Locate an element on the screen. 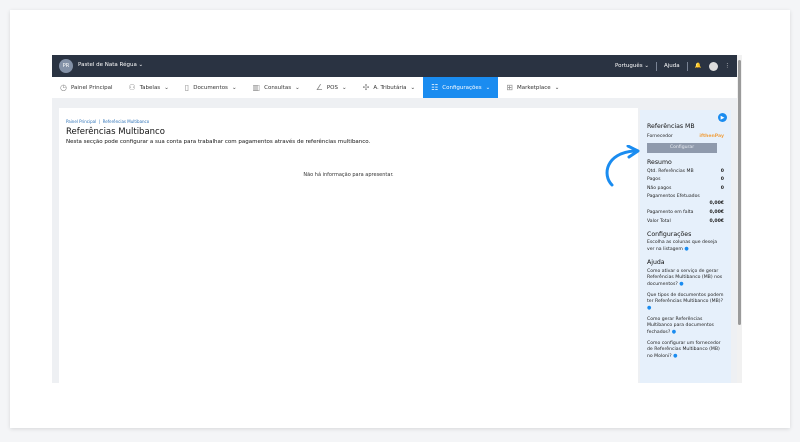  nav-consultas: ▥ Consultas ⌄ is located at coordinates (276, 87).